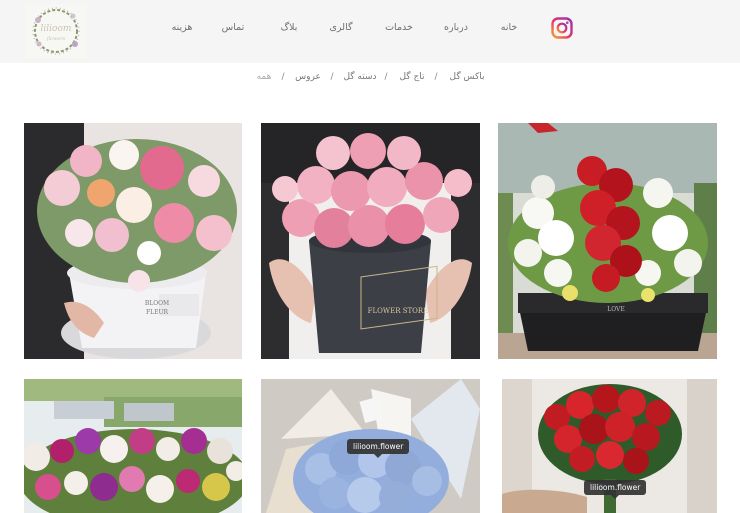  I want to click on filter-bouquet: دسته گل, so click(359, 77).